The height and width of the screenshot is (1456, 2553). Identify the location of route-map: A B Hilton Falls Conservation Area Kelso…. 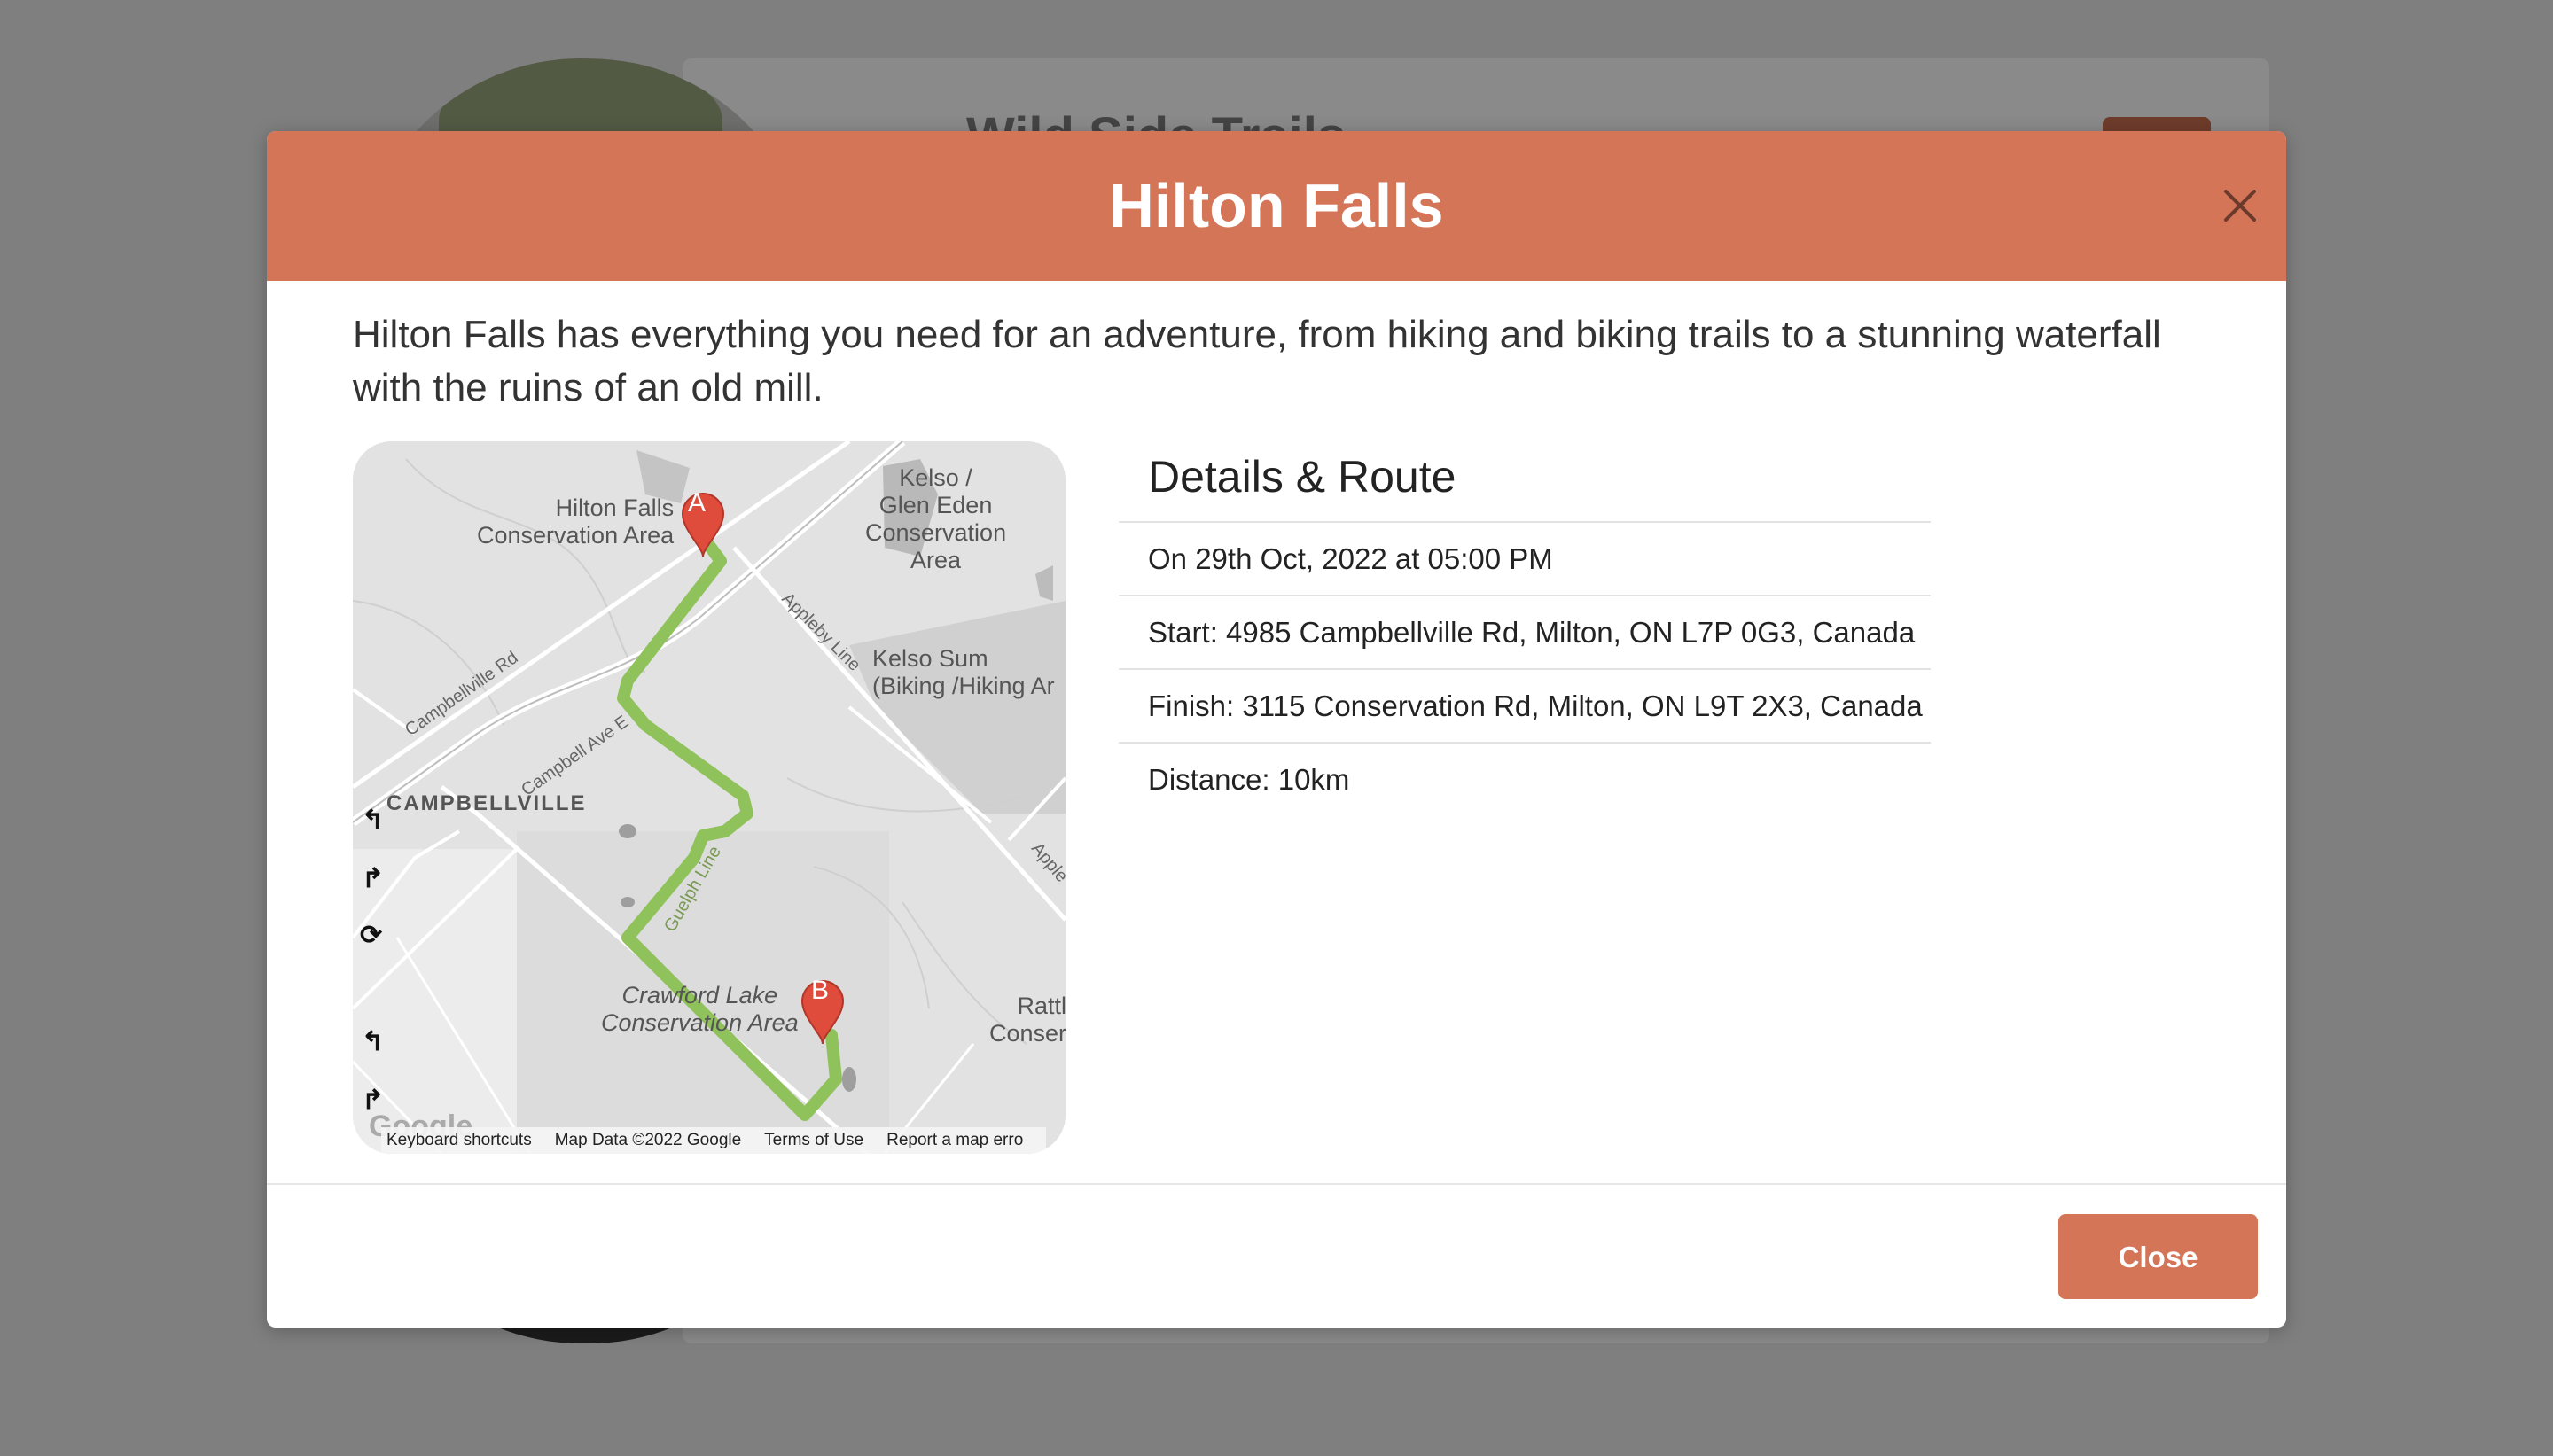
(709, 797).